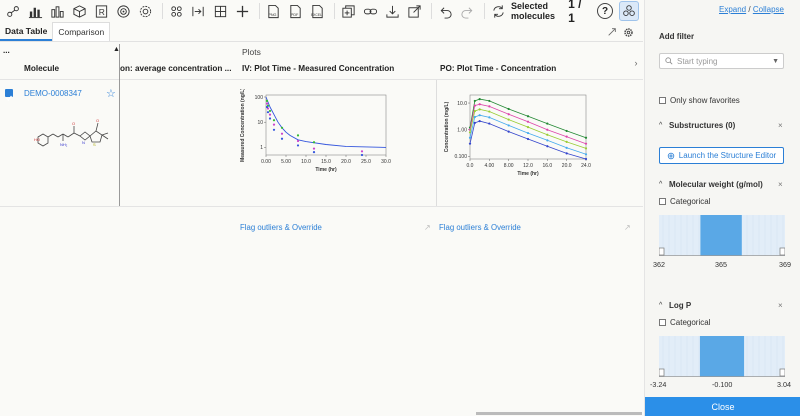 This screenshot has width=800, height=416. Describe the element at coordinates (57, 11) in the screenshot. I see `stacked-chart-icon` at that location.